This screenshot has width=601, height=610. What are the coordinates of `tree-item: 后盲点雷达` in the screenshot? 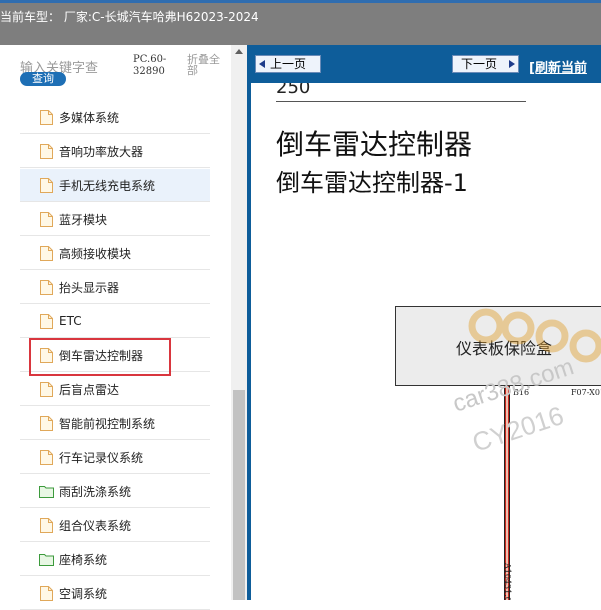 It's located at (115, 389).